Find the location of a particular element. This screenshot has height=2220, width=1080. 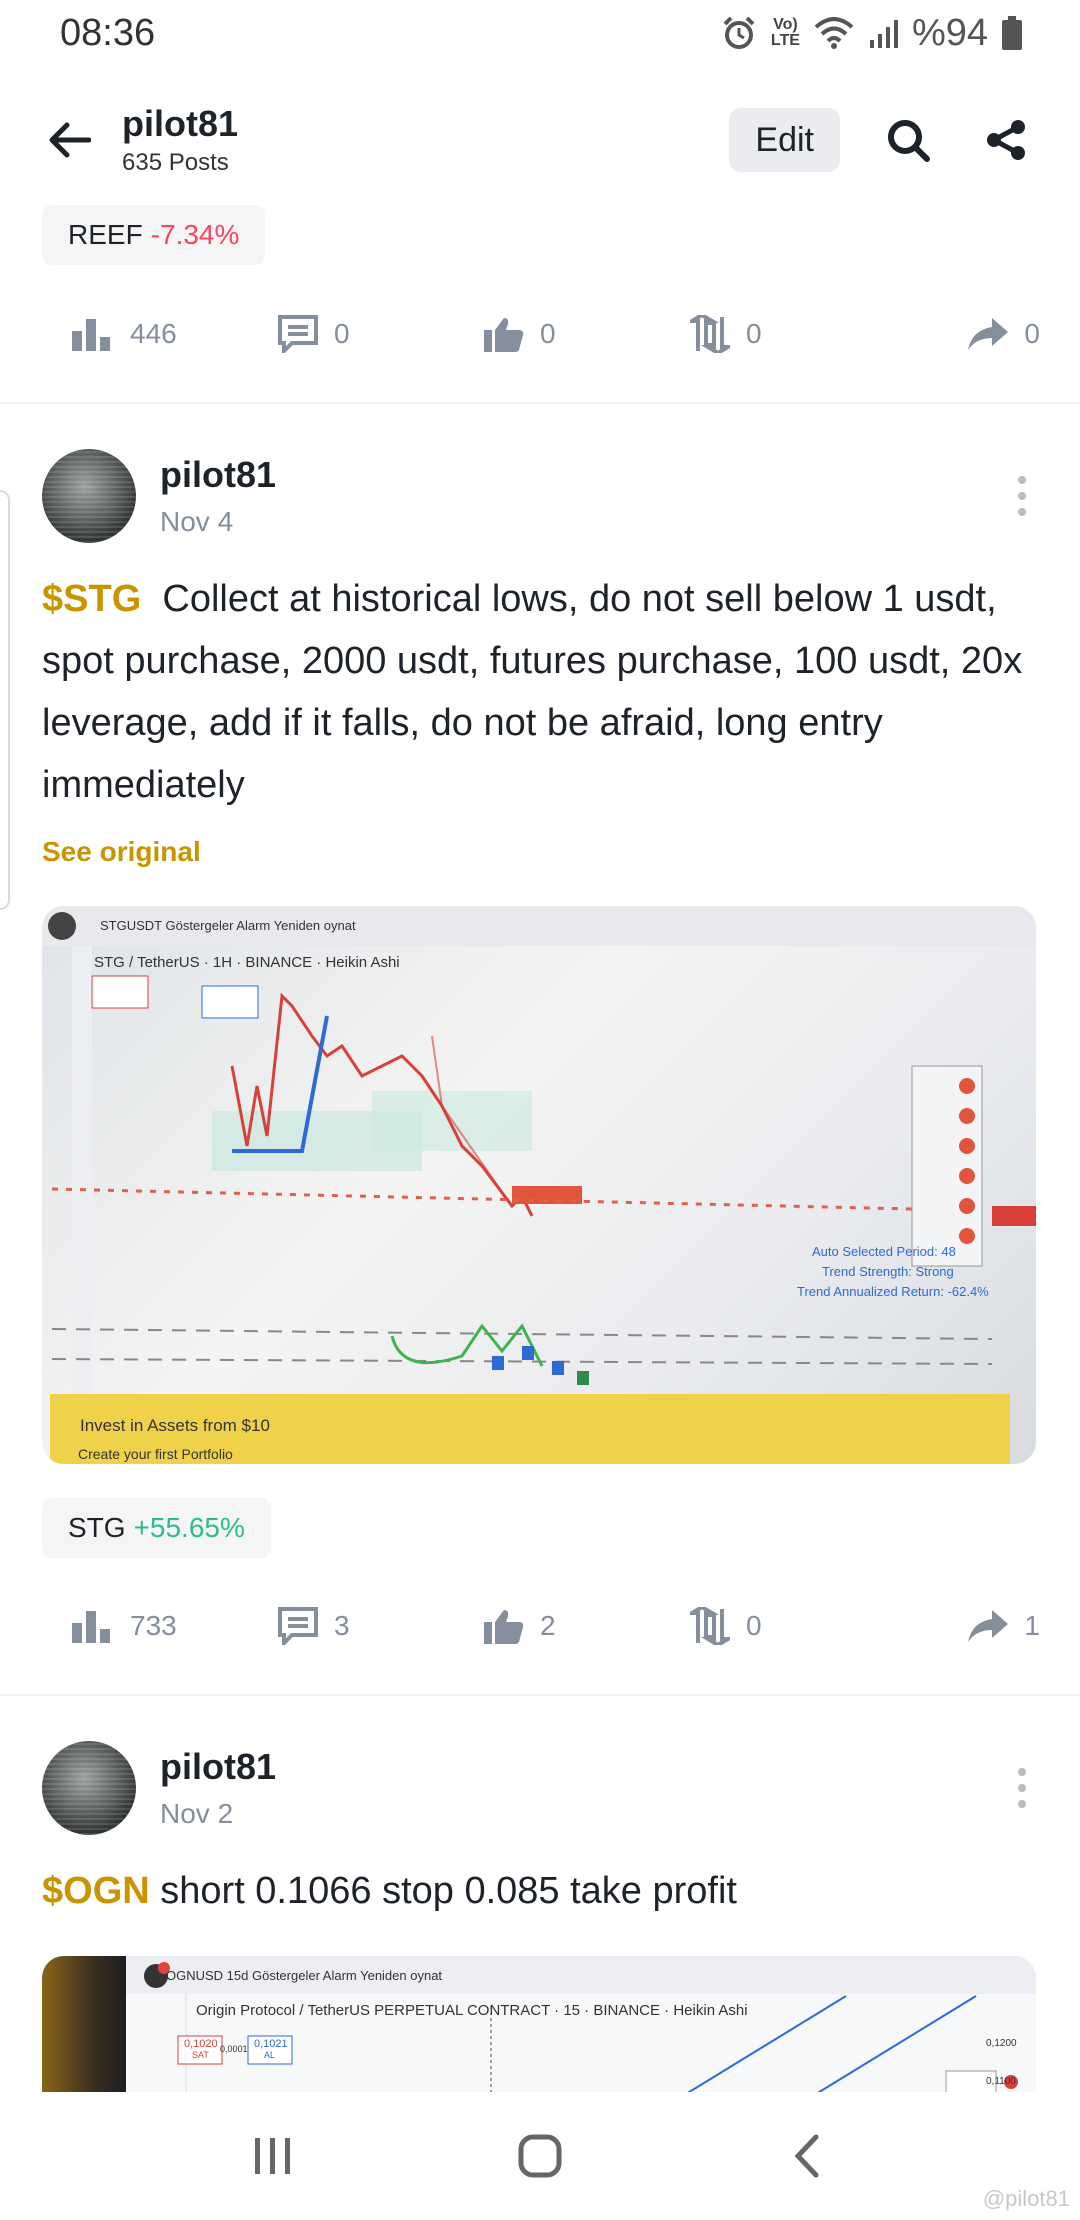

photo-buy-price: 0,1021 is located at coordinates (271, 2044).